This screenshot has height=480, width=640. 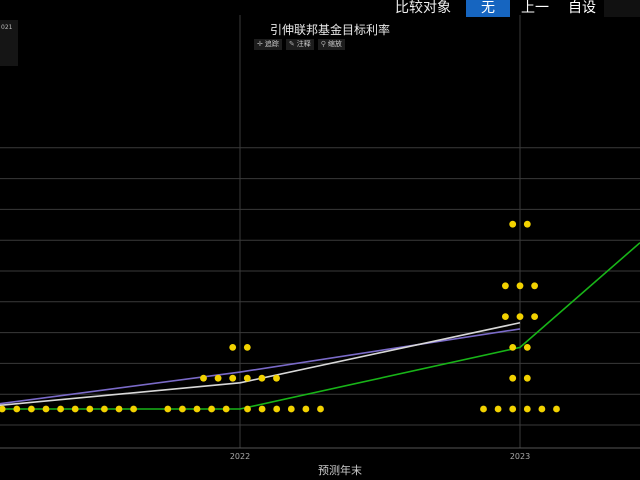 I want to click on zoom-tool-button: ⚲ 缩放, so click(x=331, y=44).